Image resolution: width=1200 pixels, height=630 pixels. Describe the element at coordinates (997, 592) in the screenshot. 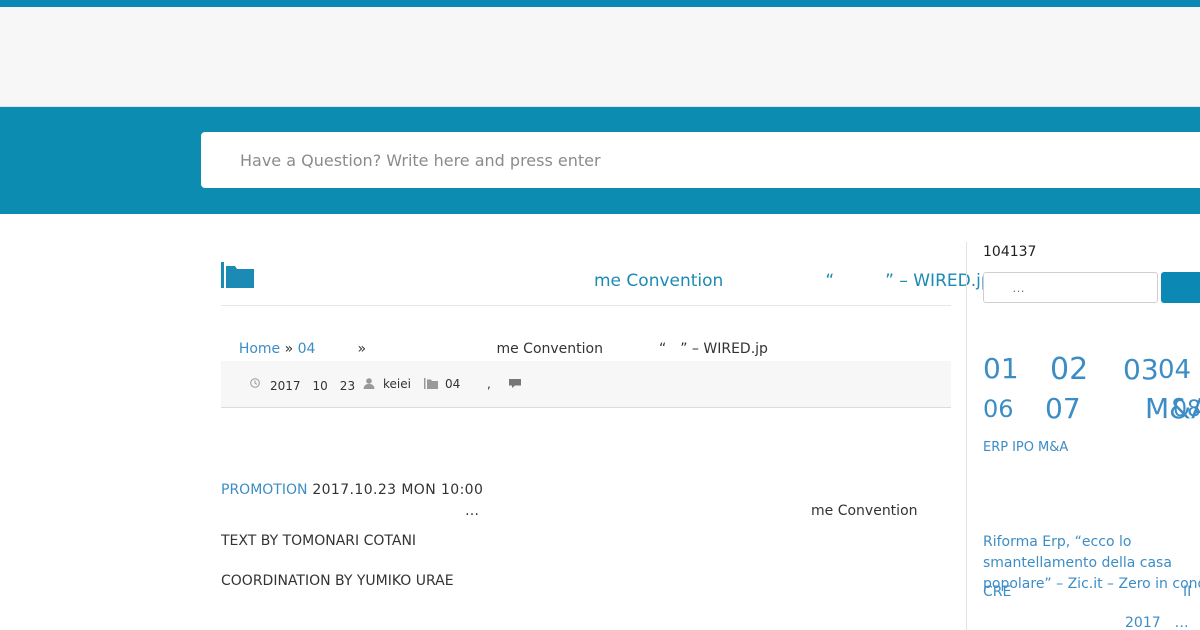

I see `related-post-category: CRE` at that location.